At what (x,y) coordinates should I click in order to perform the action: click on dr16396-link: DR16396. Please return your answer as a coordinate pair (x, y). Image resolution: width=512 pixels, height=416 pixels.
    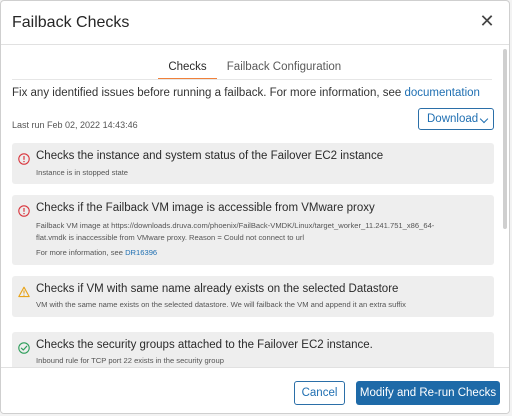
    Looking at the image, I should click on (141, 252).